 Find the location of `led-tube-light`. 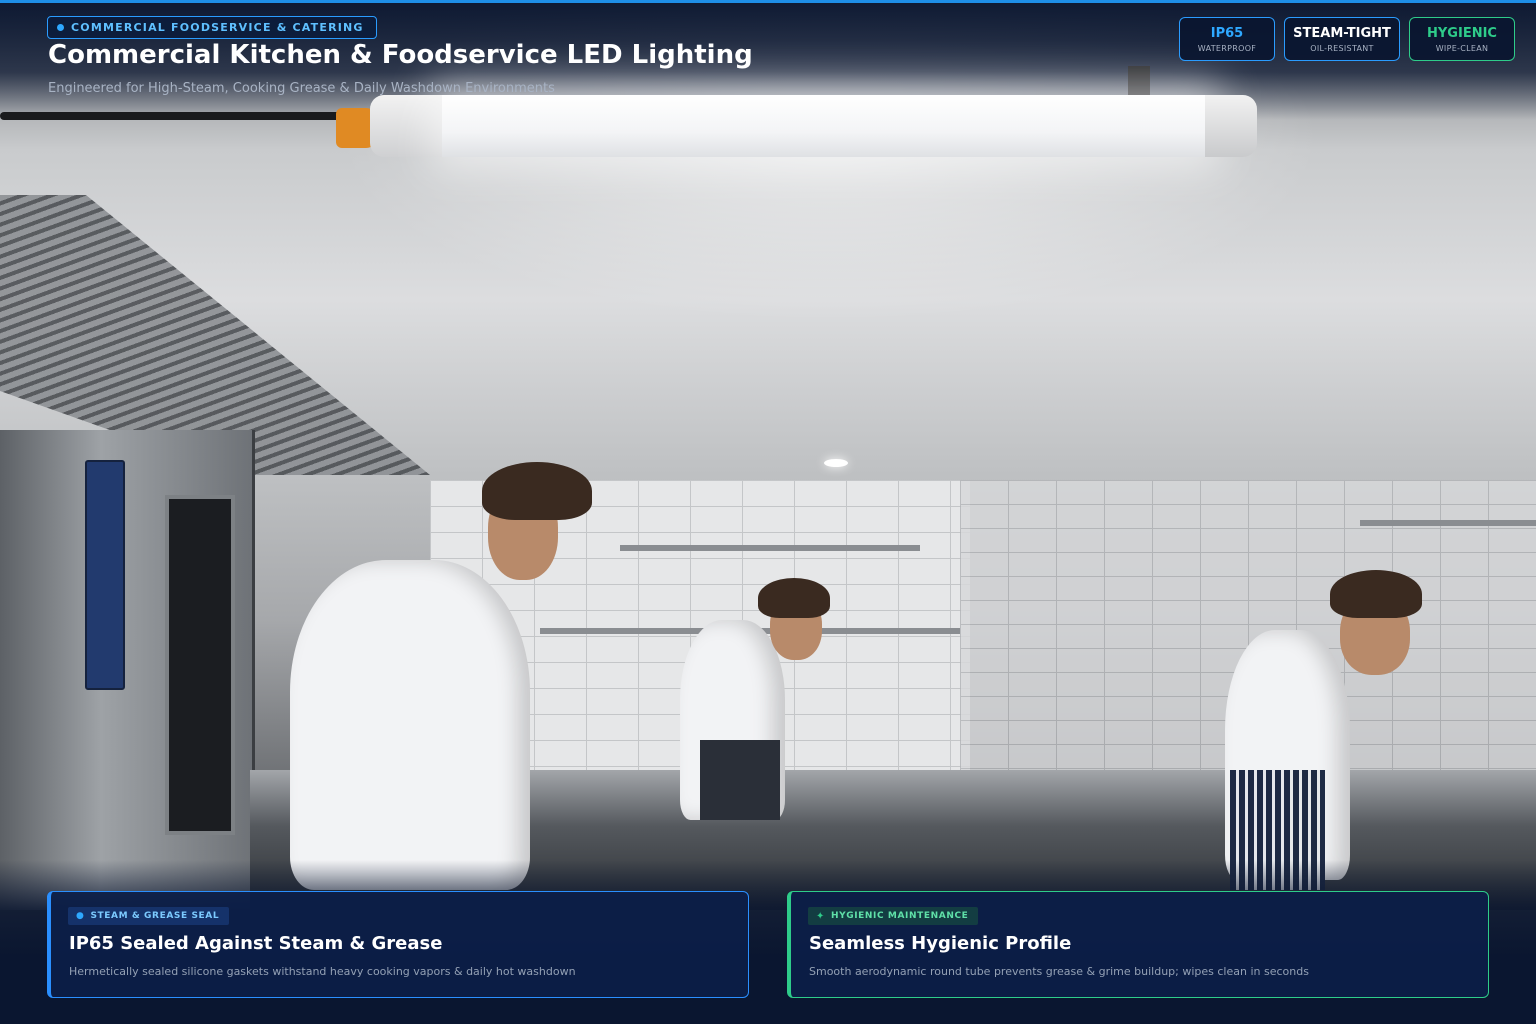

led-tube-light is located at coordinates (825, 126).